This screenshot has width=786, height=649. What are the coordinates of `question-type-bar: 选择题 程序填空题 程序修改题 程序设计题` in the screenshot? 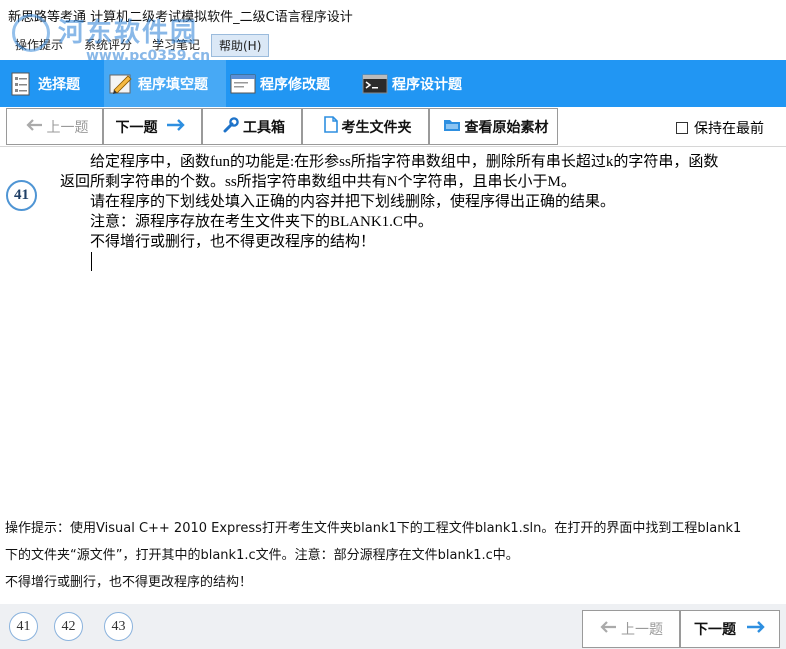 It's located at (393, 83).